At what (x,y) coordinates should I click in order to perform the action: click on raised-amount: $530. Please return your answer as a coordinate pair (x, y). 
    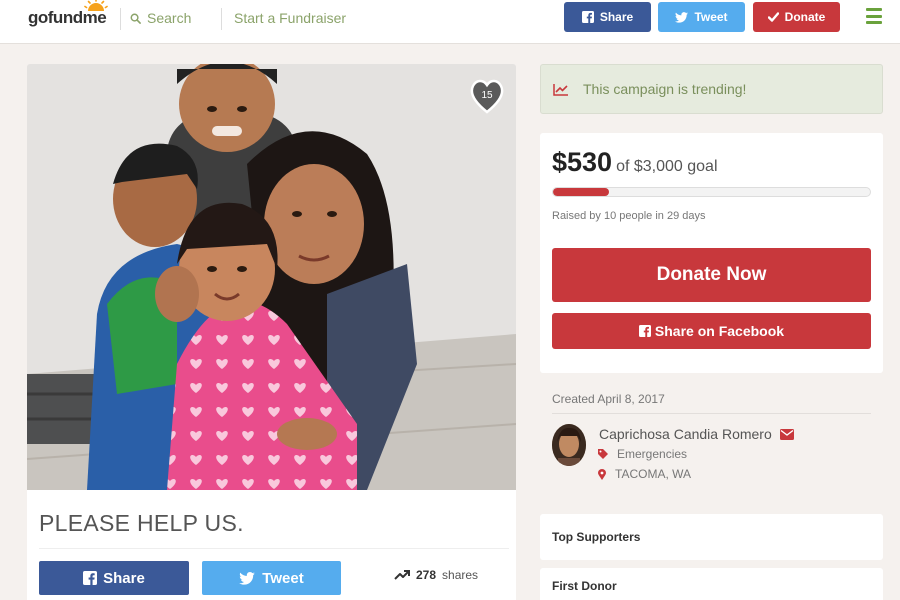
    Looking at the image, I should click on (582, 162).